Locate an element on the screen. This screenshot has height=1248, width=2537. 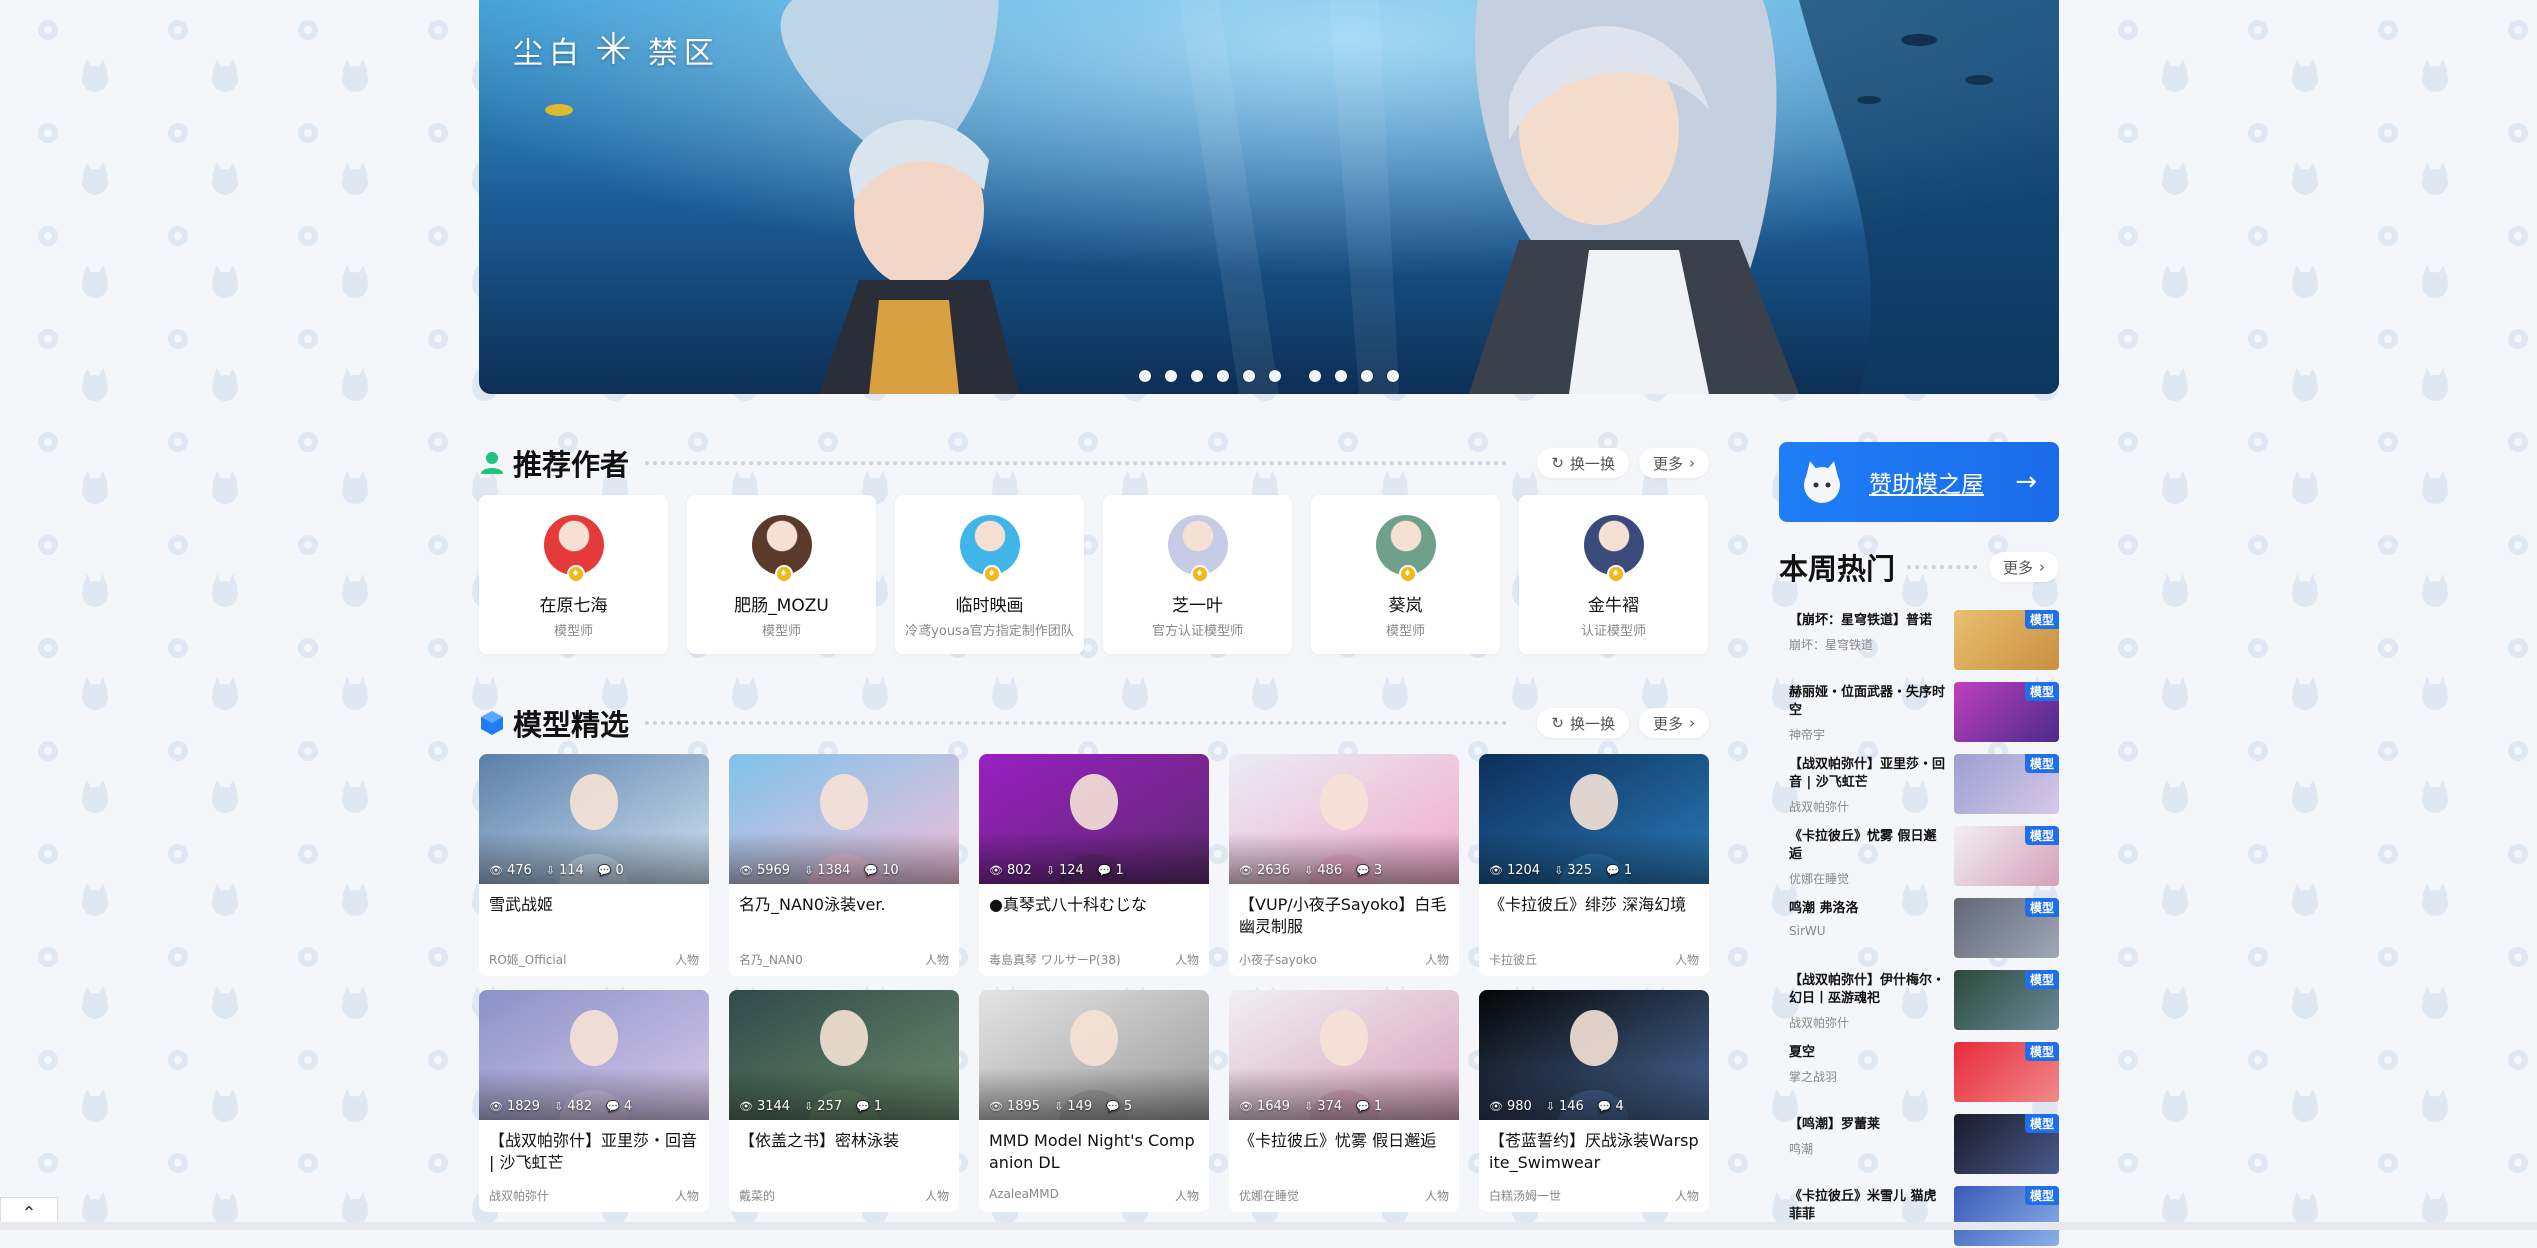
hot-item: 【鸣潮】罗蕾莱 鸣潮 模型 is located at coordinates (1919, 1140).